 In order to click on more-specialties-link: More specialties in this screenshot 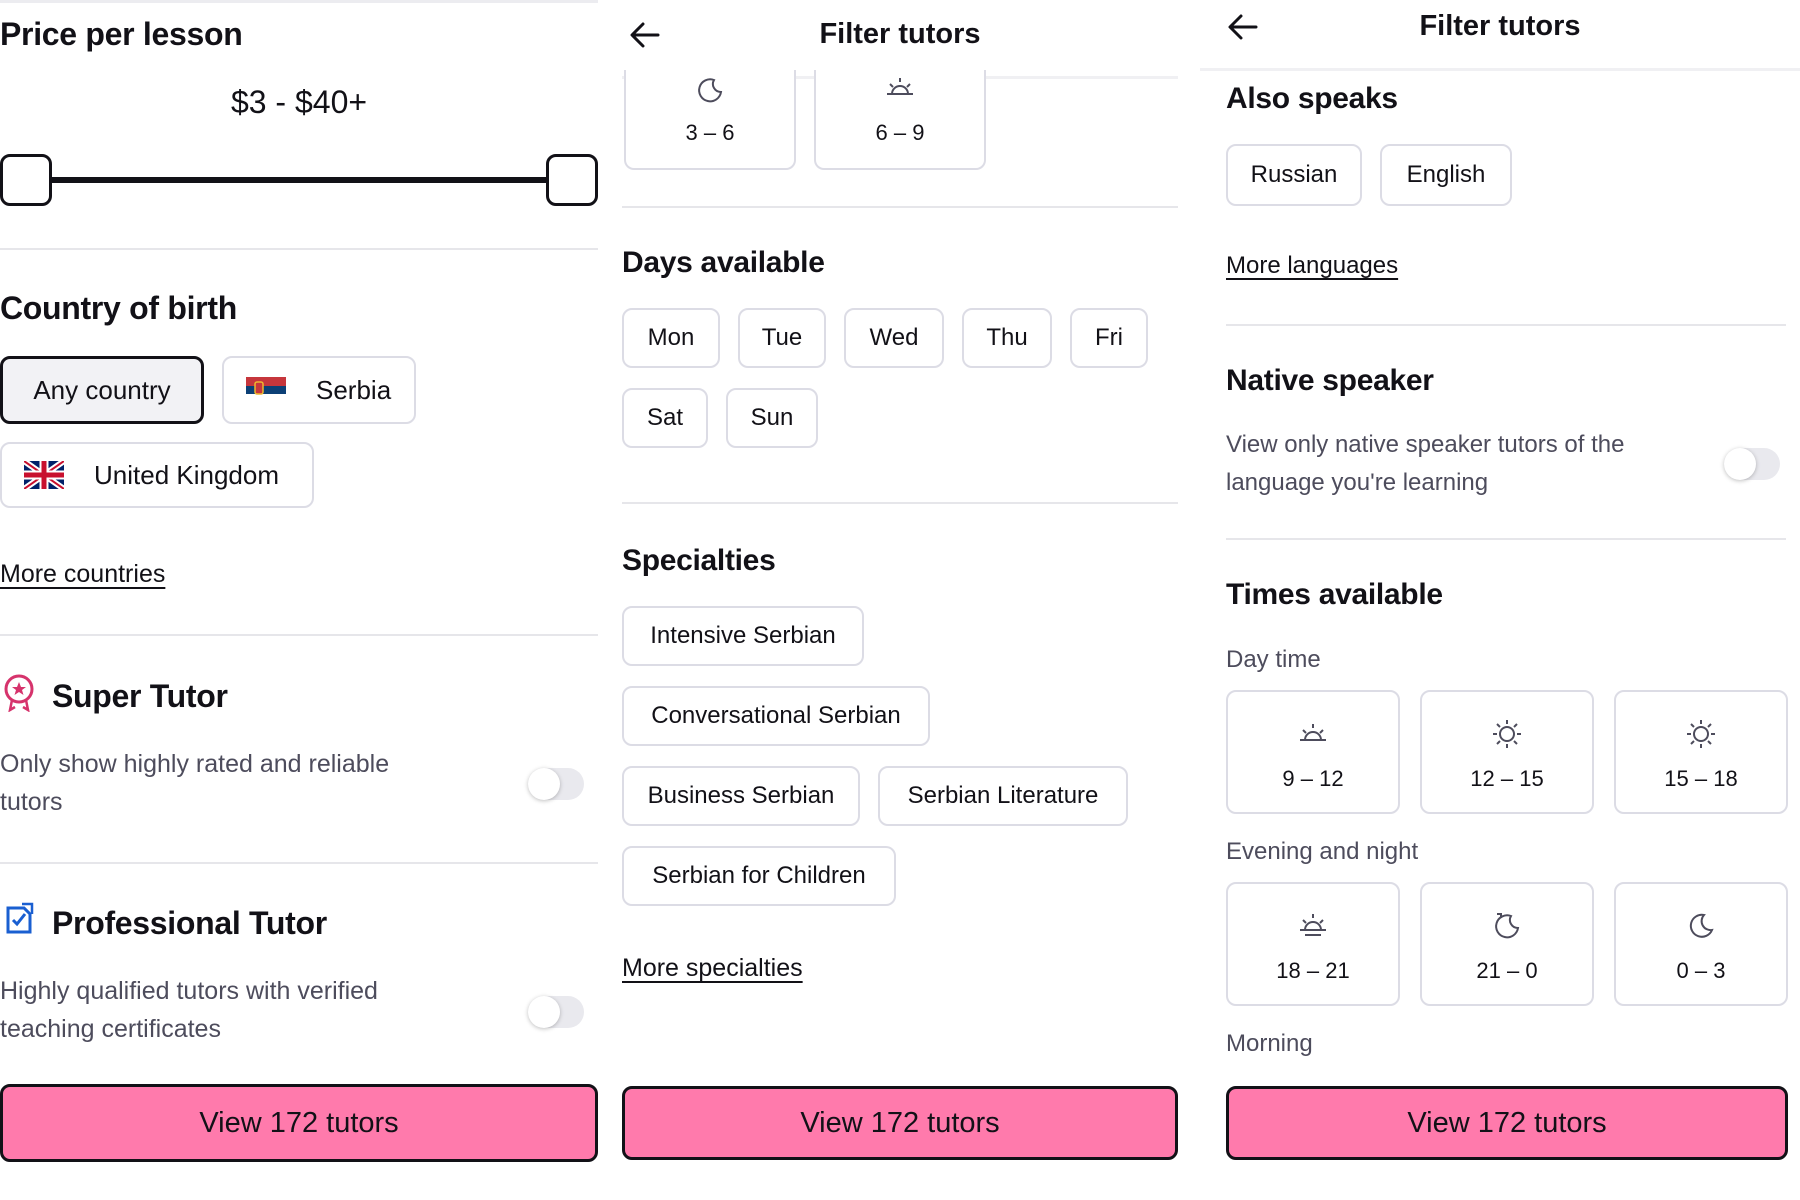, I will do `click(712, 968)`.